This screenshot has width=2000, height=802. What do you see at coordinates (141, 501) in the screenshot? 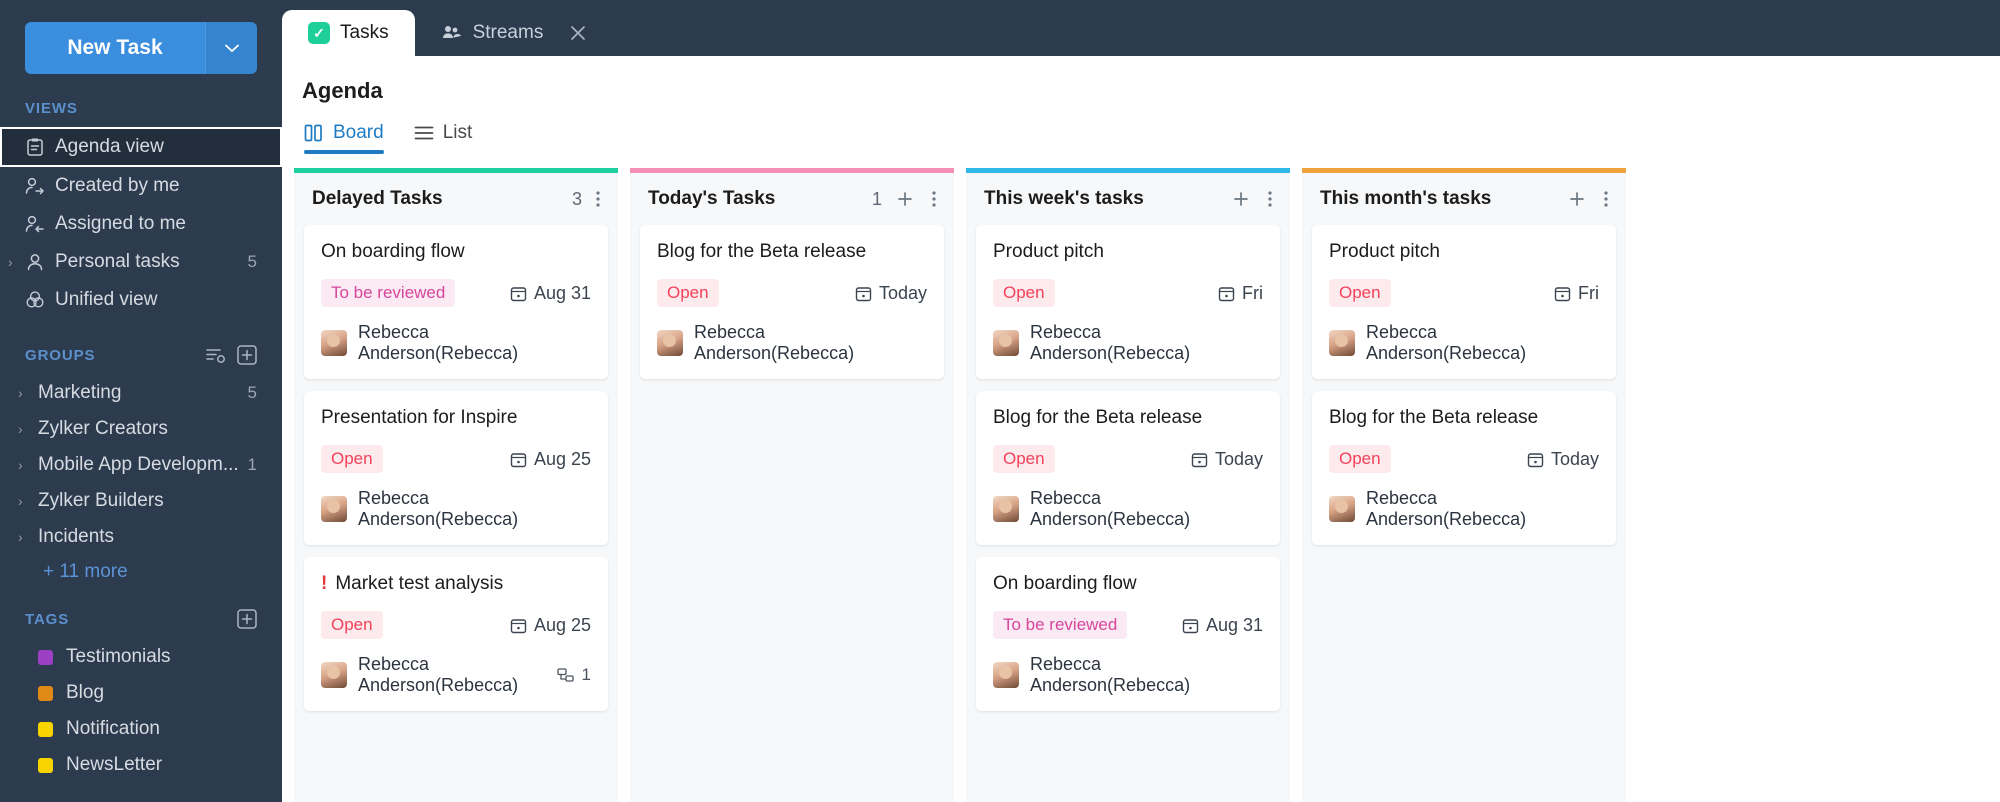
I see `group-item-zylker-builders: › Zylker Builders` at bounding box center [141, 501].